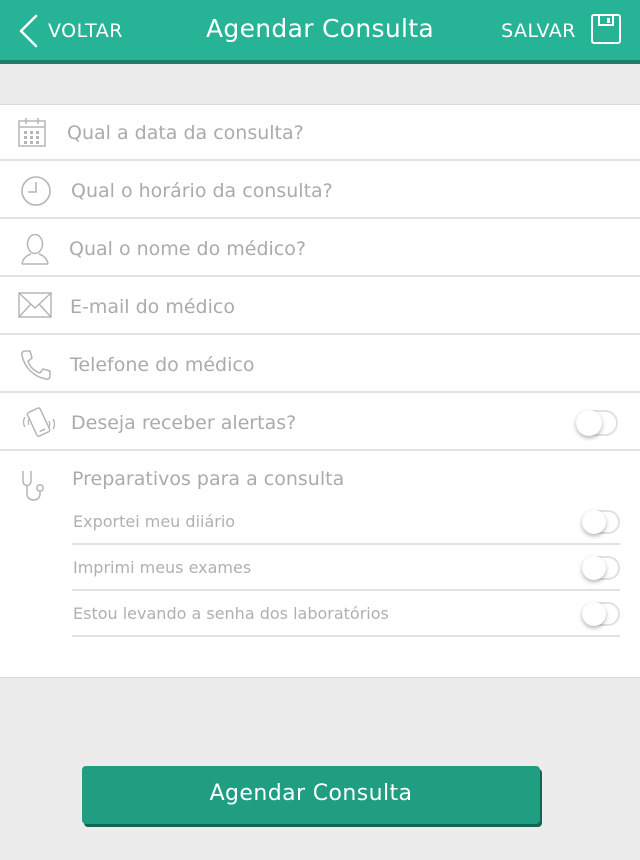  What do you see at coordinates (320, 133) in the screenshot?
I see `date-field: Qual a data da consulta?` at bounding box center [320, 133].